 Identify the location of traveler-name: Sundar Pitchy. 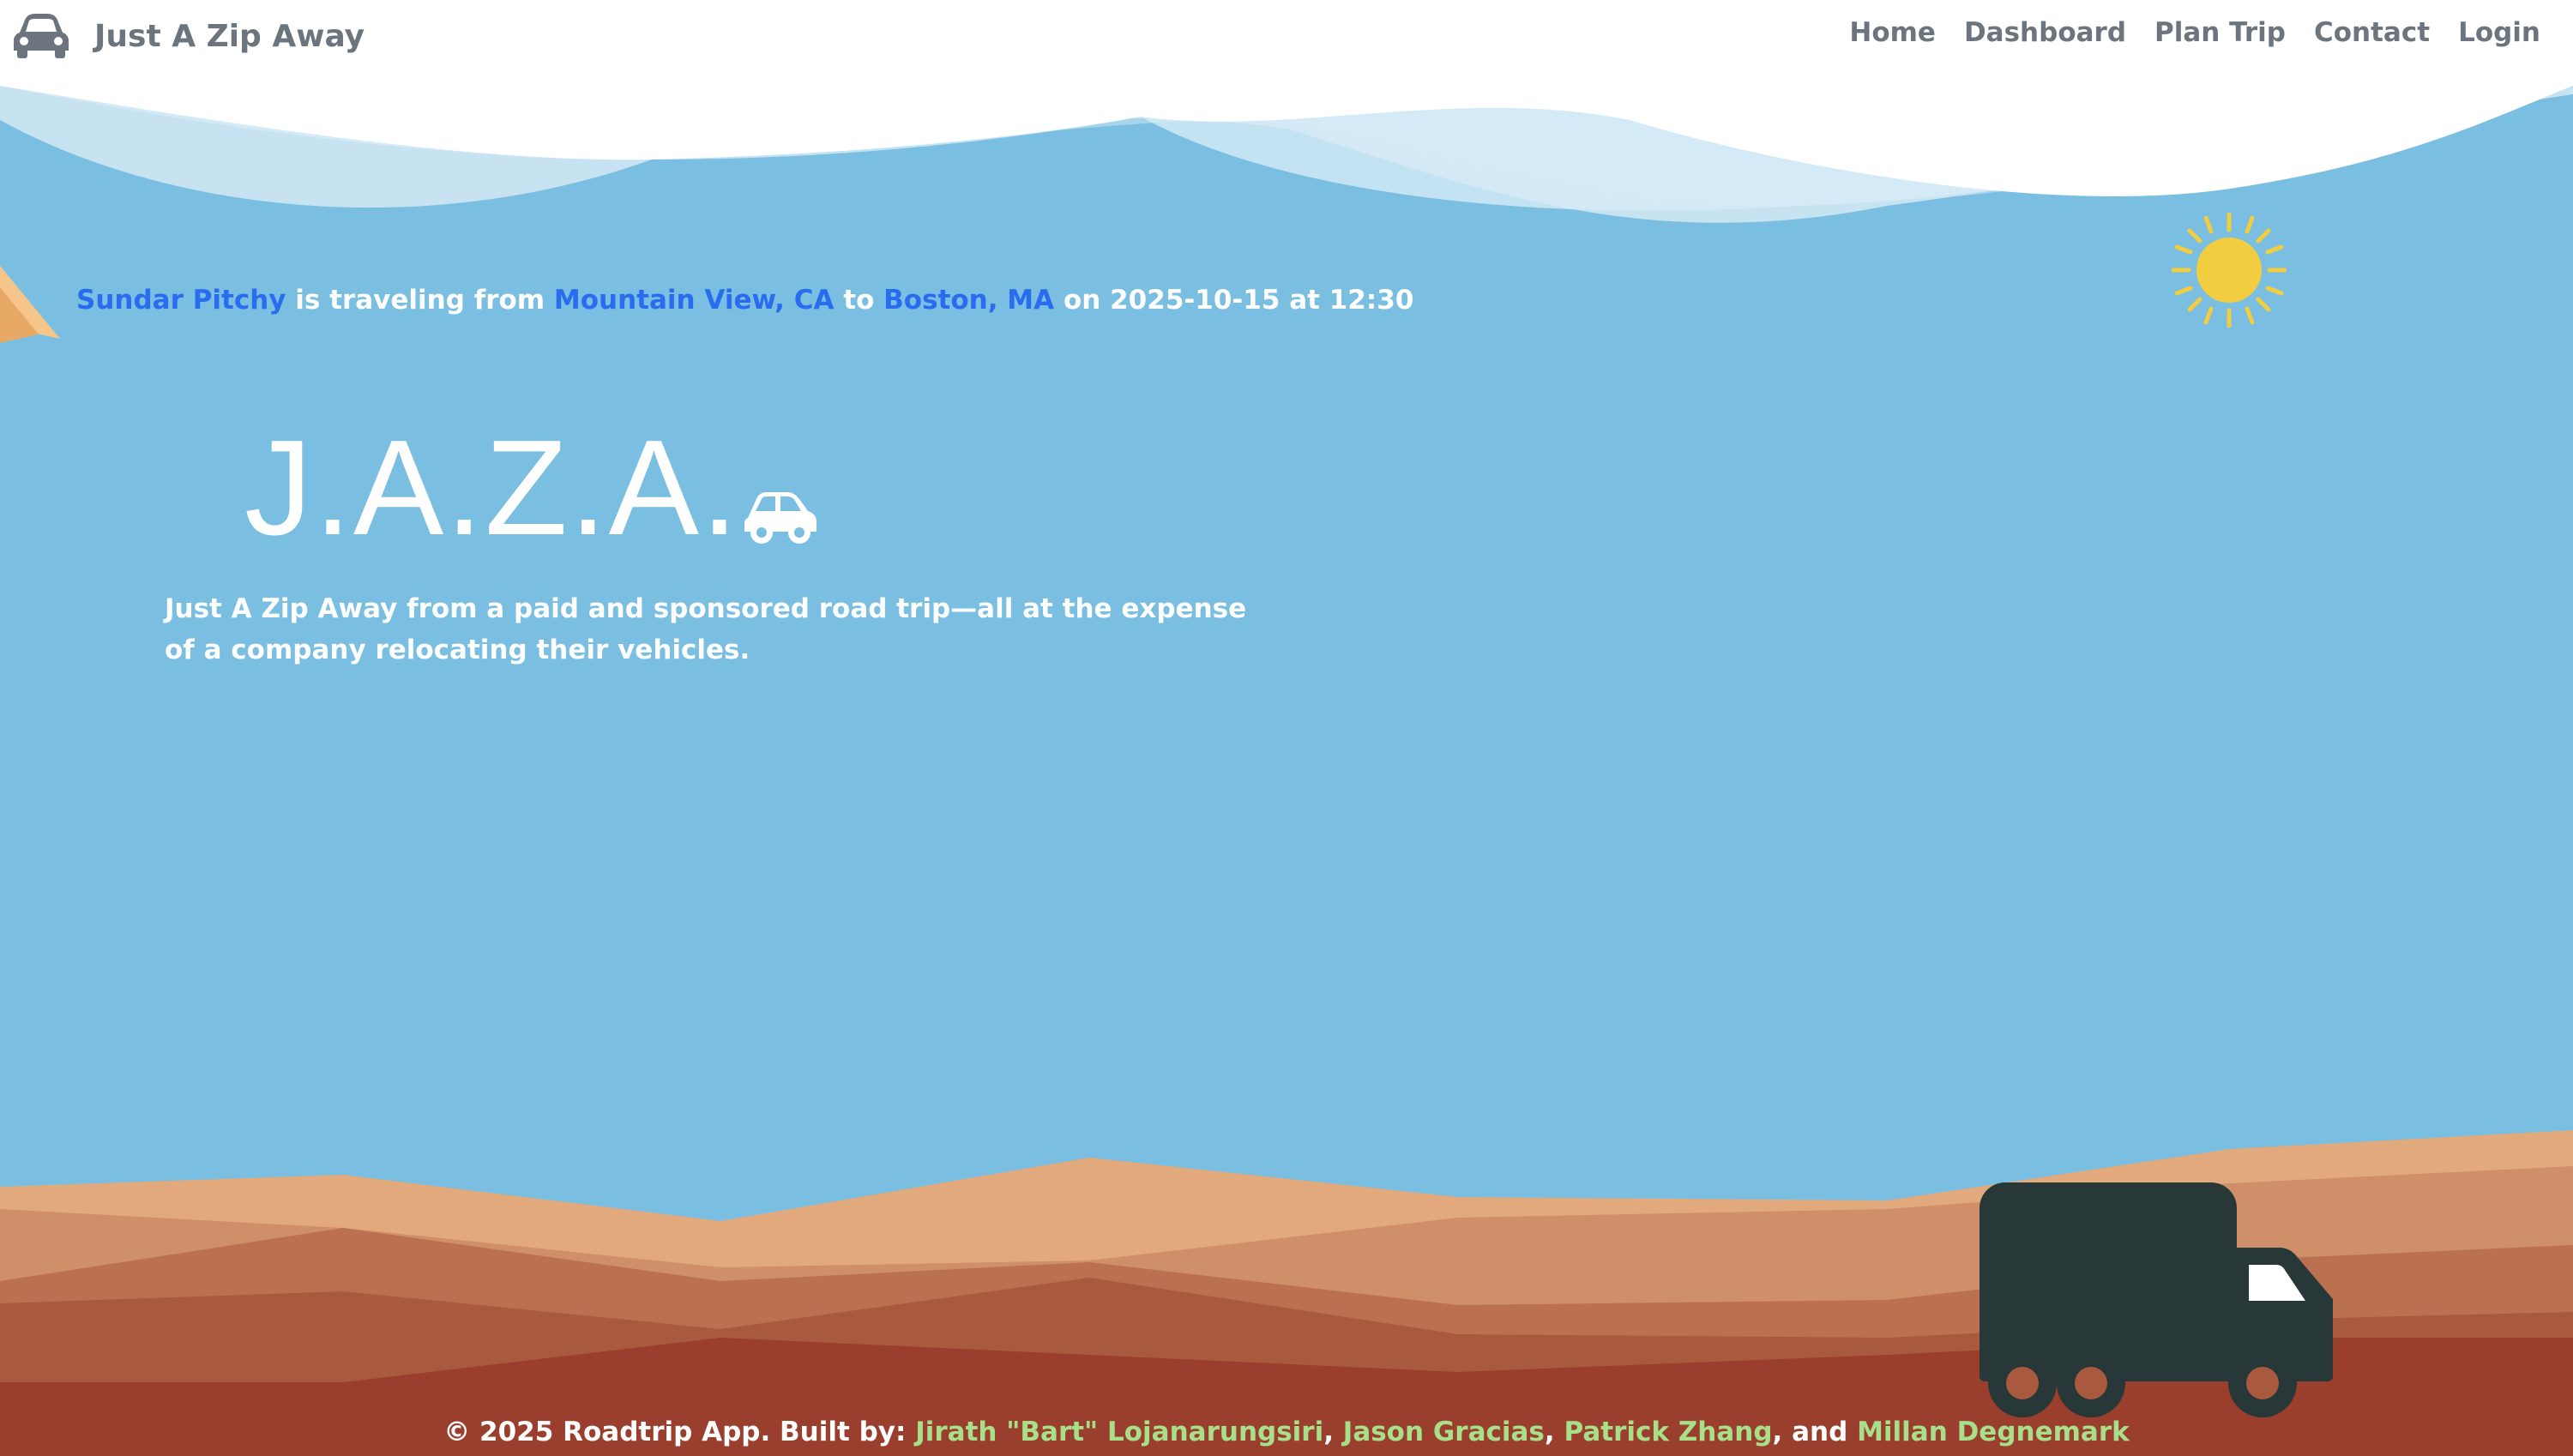
(181, 301).